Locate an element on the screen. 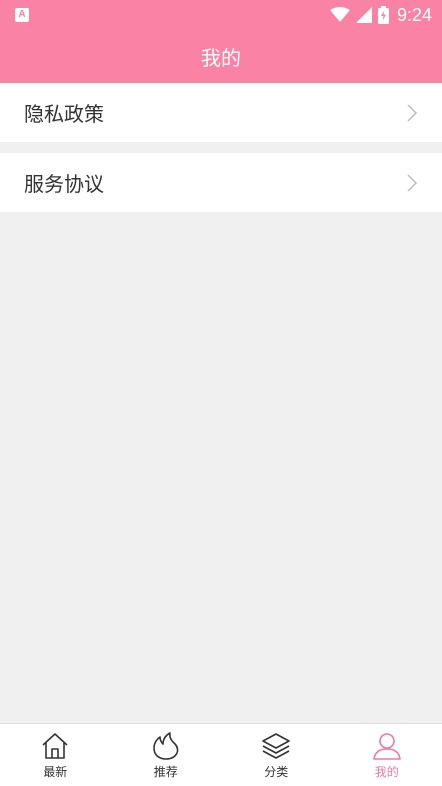 This screenshot has width=442, height=786. tab-label: 最新 is located at coordinates (55, 772).